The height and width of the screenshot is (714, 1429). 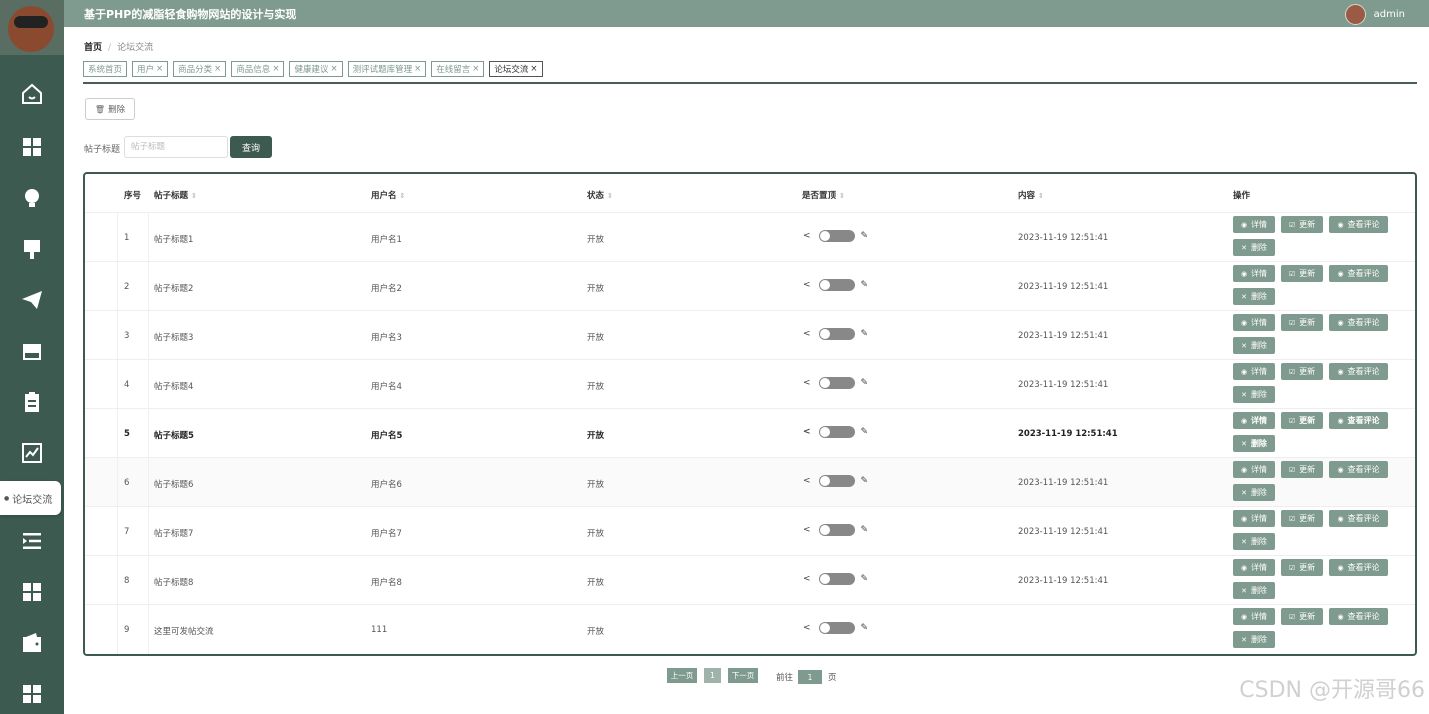 I want to click on page-number-1: 1, so click(x=712, y=675).